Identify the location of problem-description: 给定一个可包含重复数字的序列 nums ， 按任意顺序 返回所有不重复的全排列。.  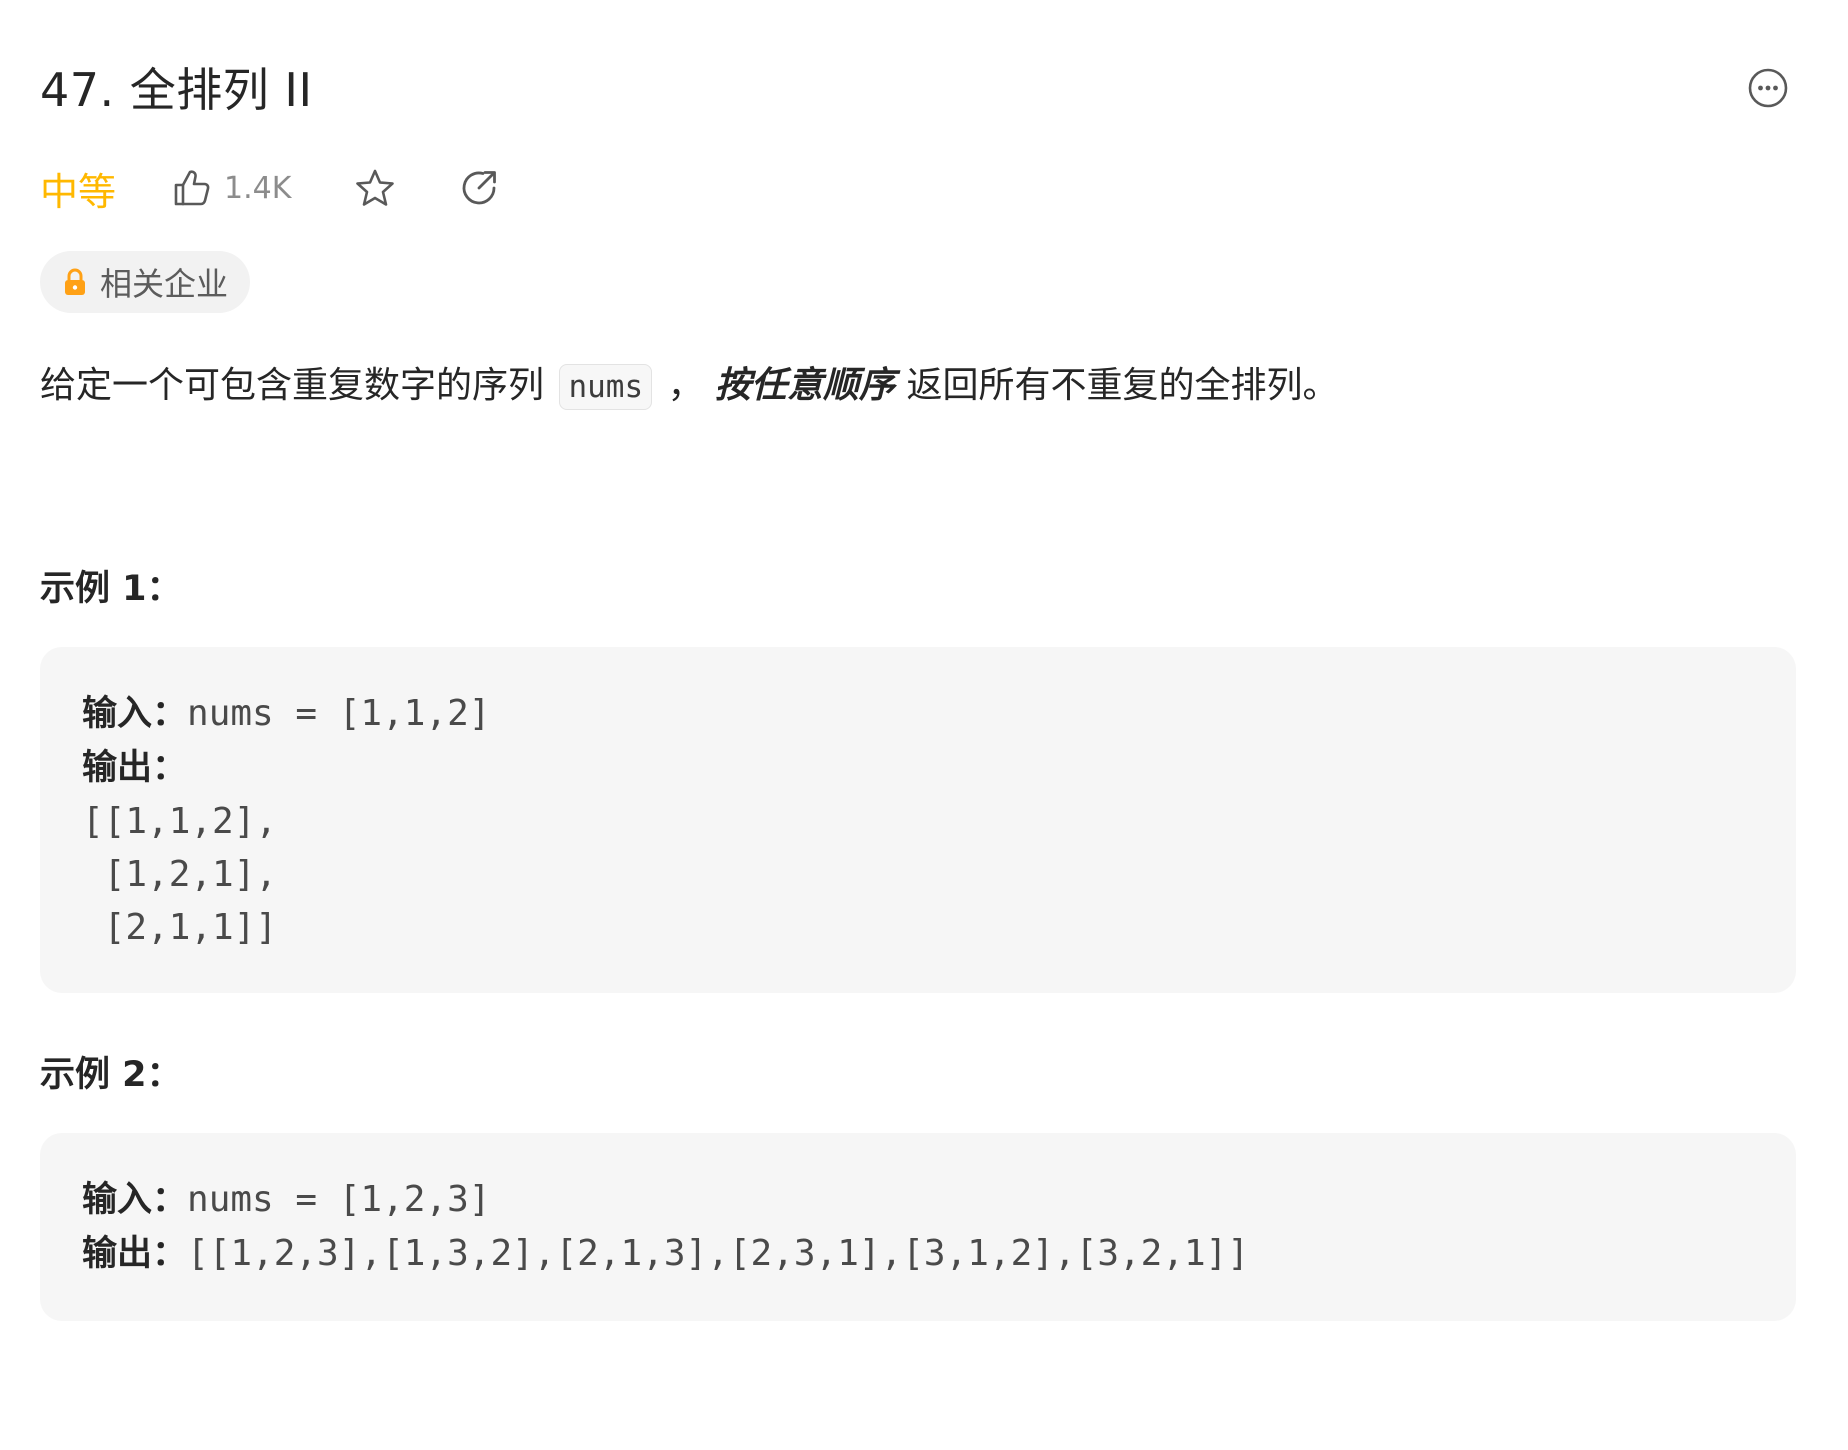
(689, 386).